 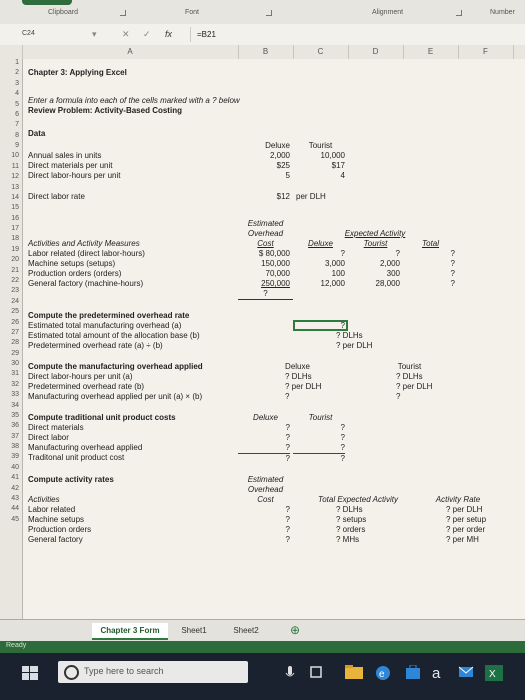 What do you see at coordinates (11, 467) in the screenshot?
I see `row-header: 40` at bounding box center [11, 467].